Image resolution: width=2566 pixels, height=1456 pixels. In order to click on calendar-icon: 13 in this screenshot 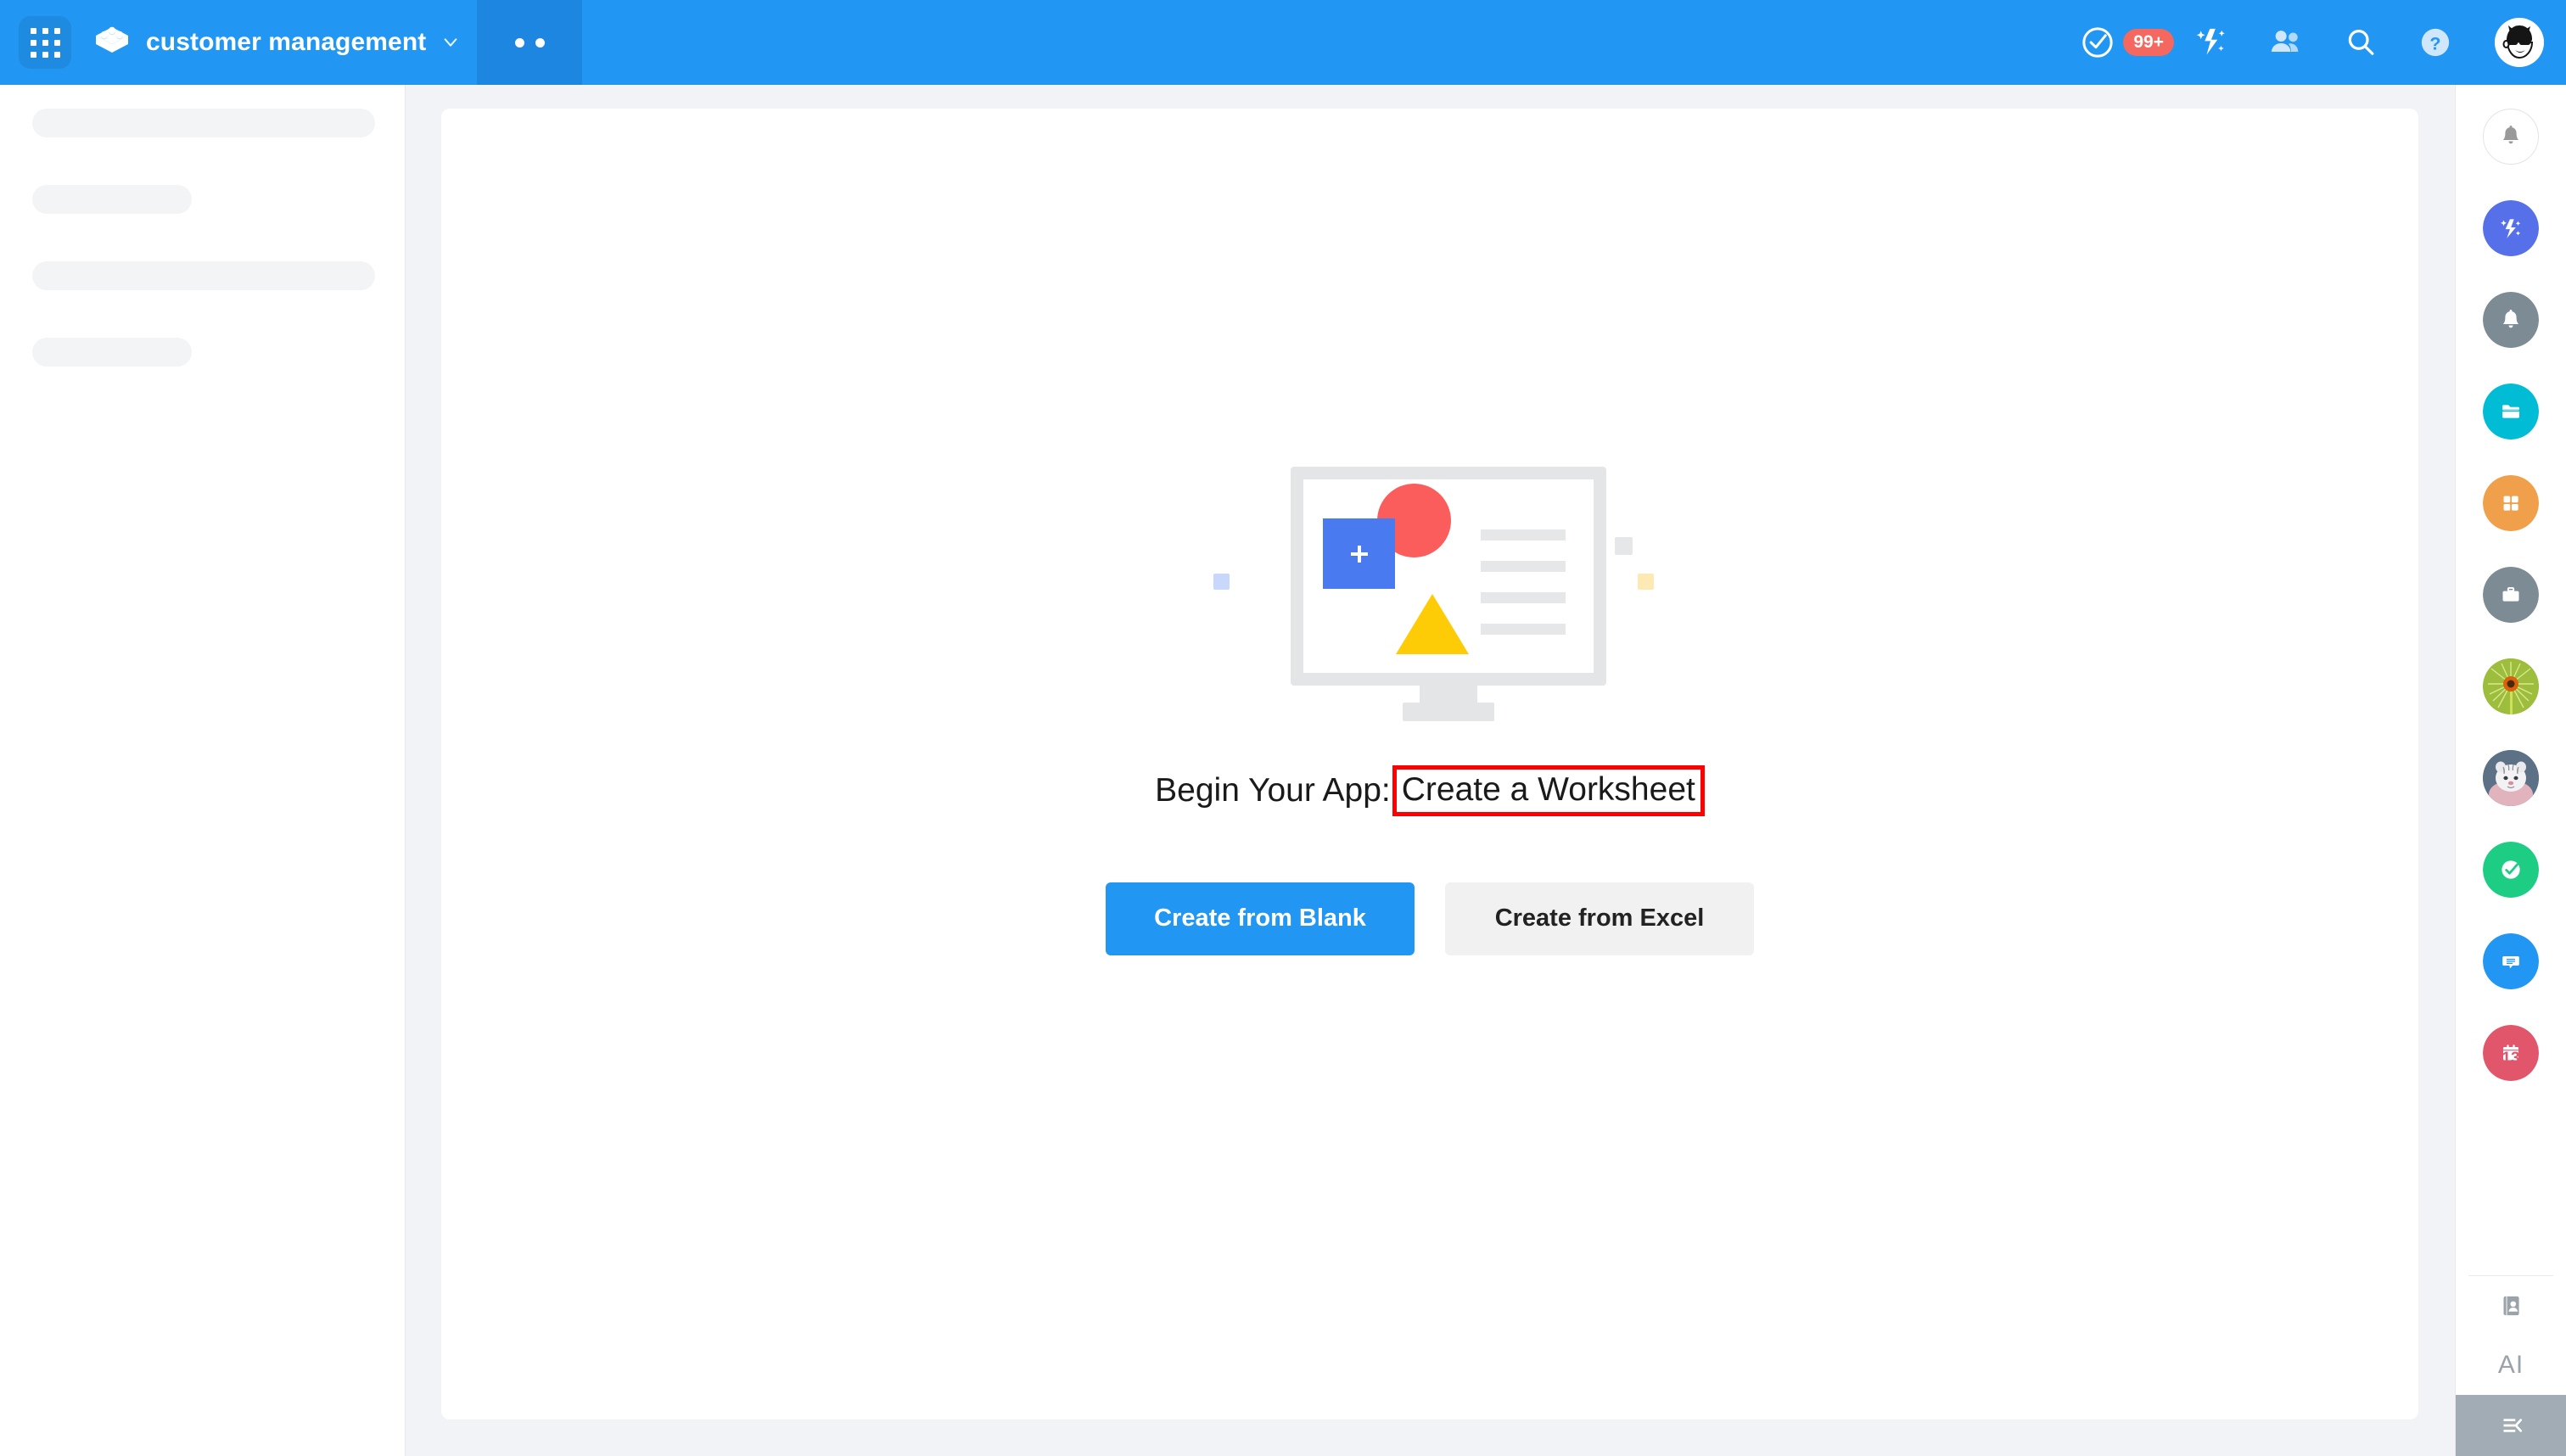, I will do `click(2511, 1053)`.